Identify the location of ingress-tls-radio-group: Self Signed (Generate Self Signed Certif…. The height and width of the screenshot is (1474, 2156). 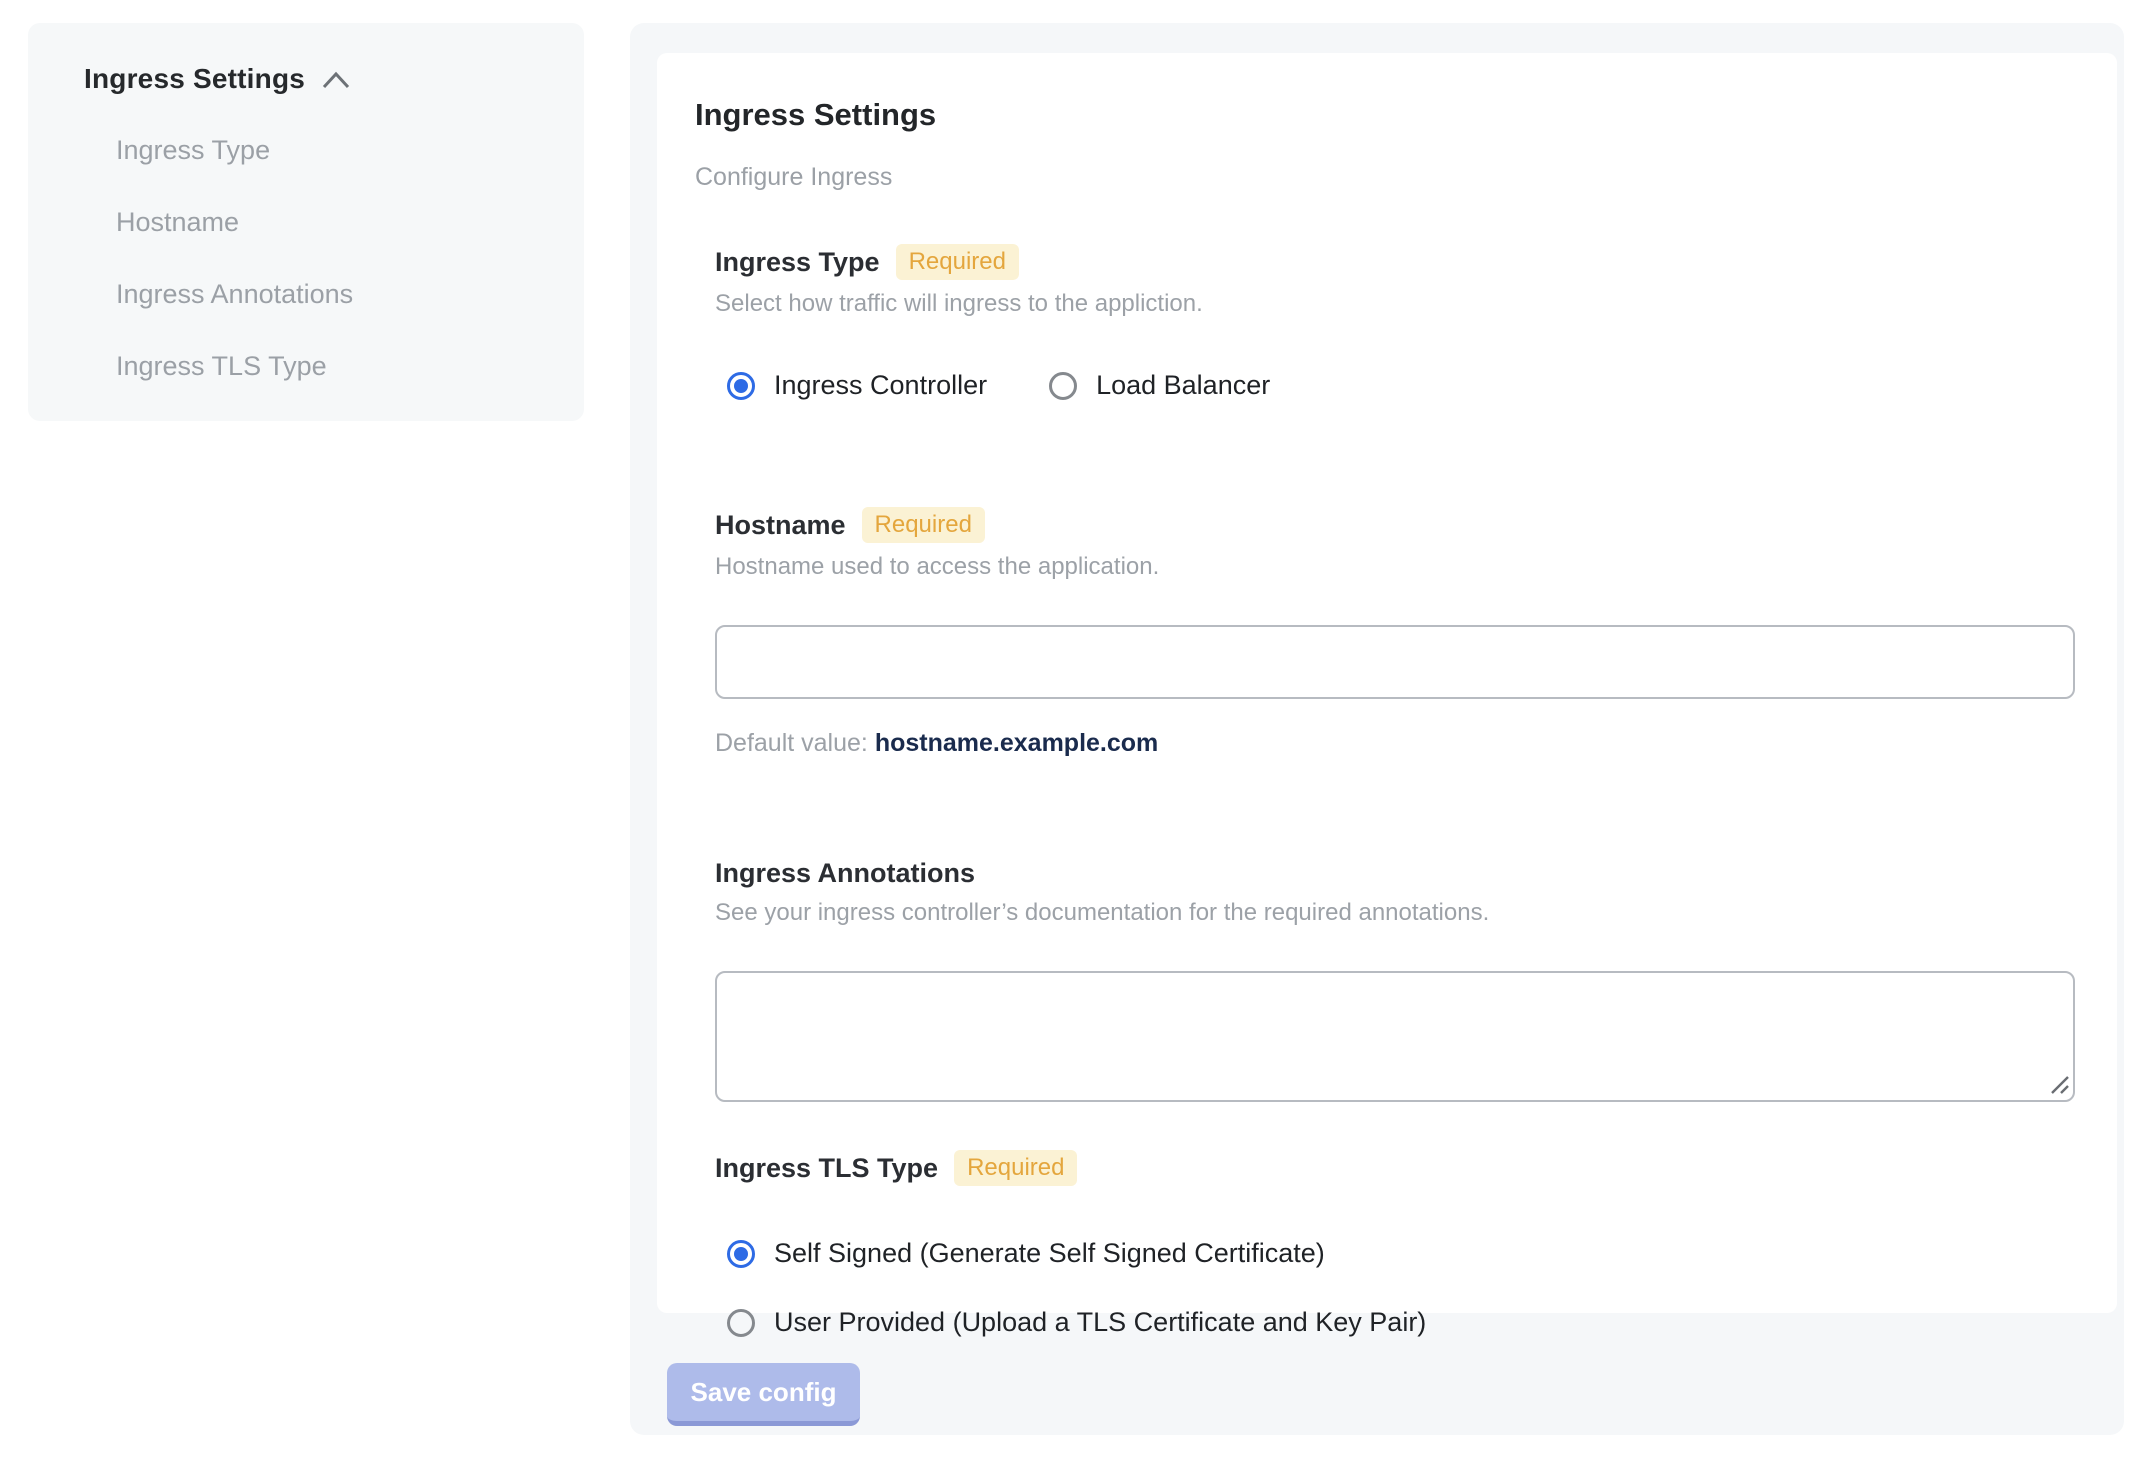
(1396, 1288).